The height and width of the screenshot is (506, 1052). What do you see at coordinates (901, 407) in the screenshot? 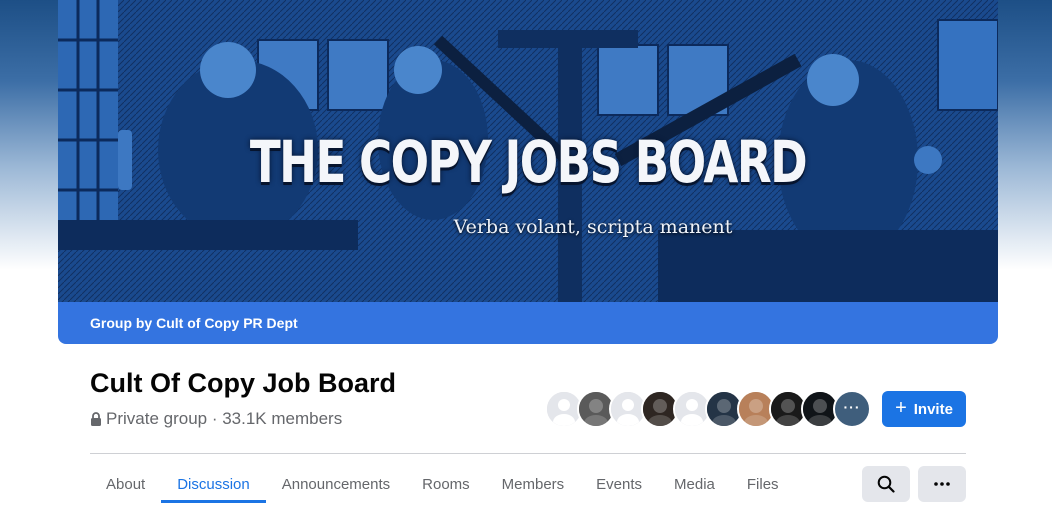
I see `plus-icon: +` at bounding box center [901, 407].